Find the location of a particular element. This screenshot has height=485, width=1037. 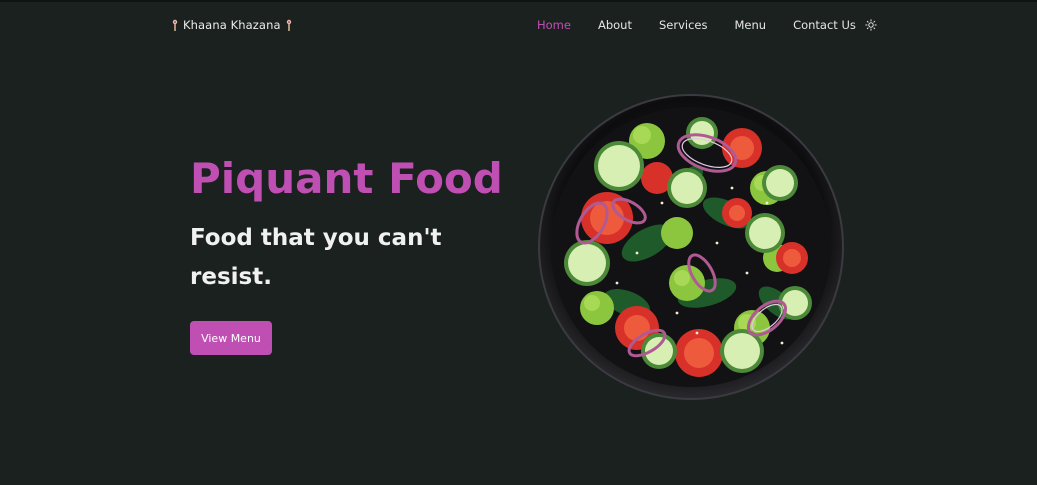

hero-title: Piquant Food is located at coordinates (346, 178).